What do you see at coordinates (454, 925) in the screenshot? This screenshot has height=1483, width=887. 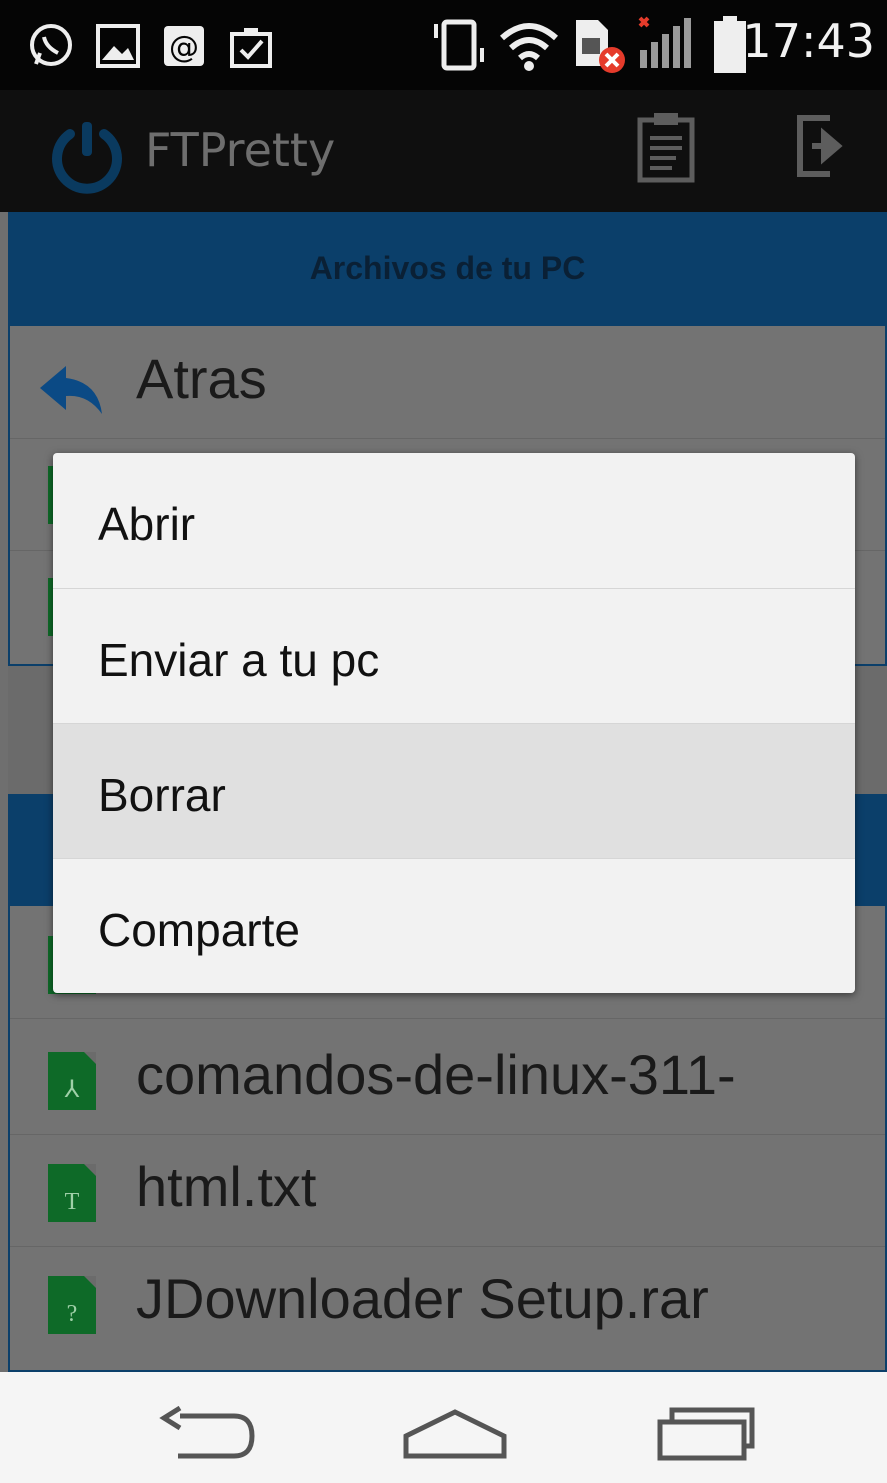 I see `menu-item-comparte: Comparte` at bounding box center [454, 925].